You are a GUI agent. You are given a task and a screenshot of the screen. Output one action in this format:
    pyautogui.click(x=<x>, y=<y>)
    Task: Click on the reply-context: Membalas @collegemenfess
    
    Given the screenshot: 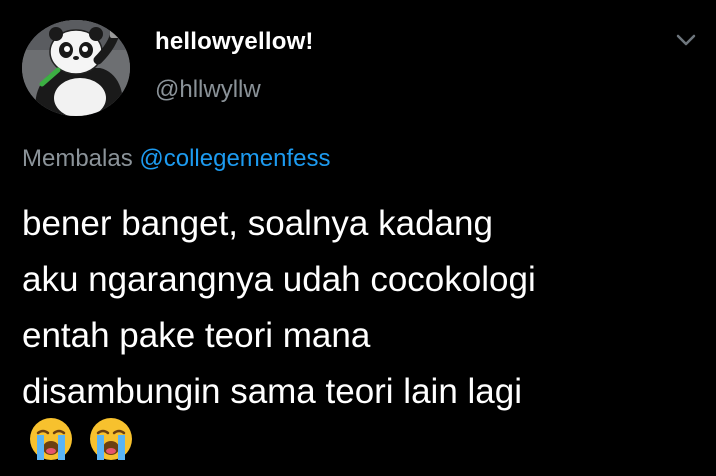 What is the action you would take?
    pyautogui.click(x=176, y=159)
    